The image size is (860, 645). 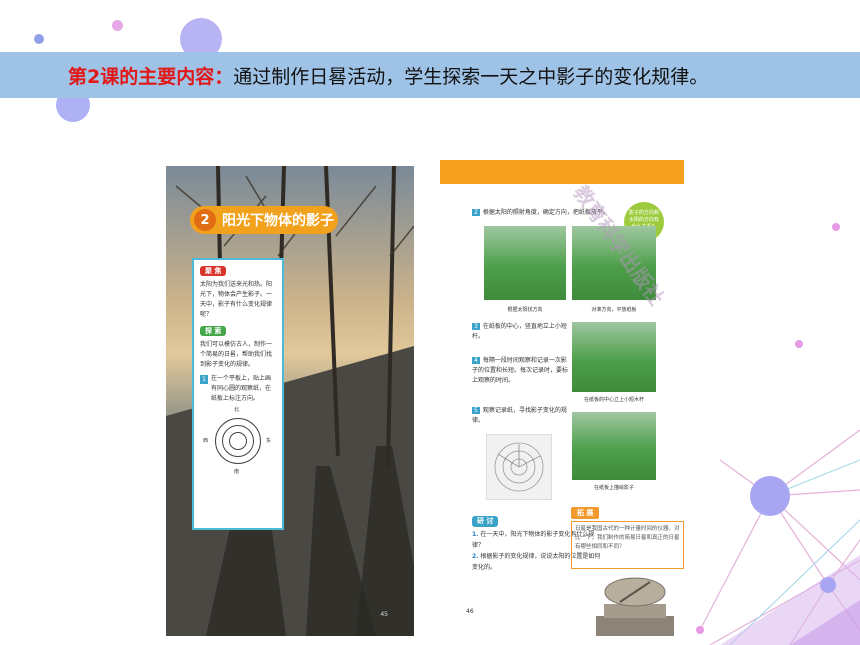 I want to click on lesson-title-banner: 2 阳光下物体的影子, so click(x=264, y=220).